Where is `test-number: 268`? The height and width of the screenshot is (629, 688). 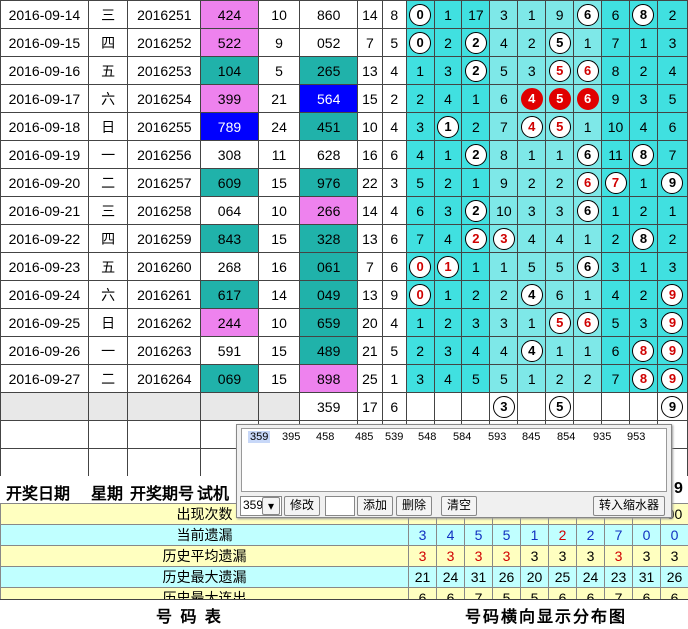
test-number: 268 is located at coordinates (230, 267).